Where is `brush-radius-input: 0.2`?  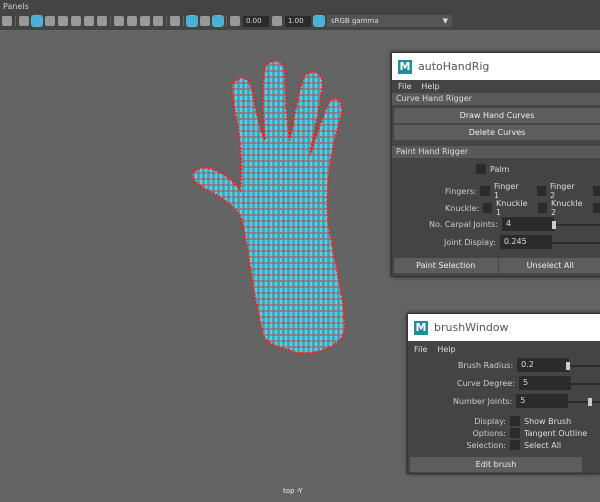 brush-radius-input: 0.2 is located at coordinates (543, 365).